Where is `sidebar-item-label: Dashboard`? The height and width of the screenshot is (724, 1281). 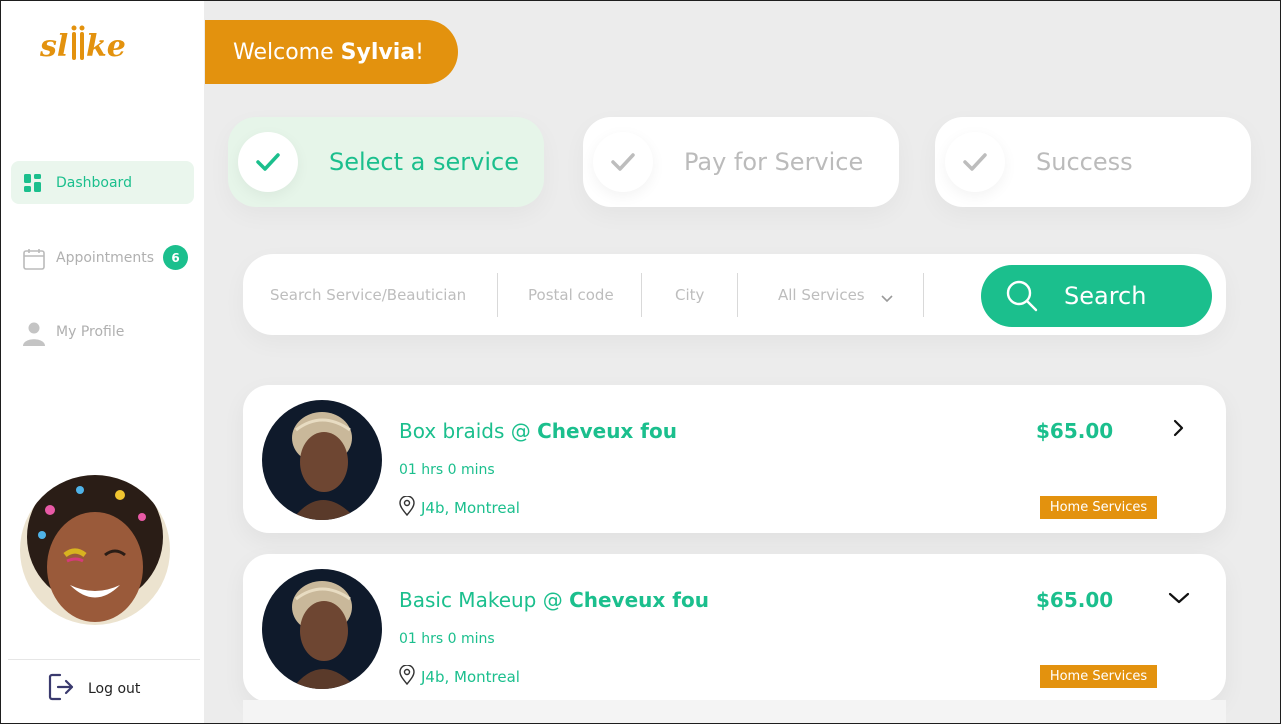 sidebar-item-label: Dashboard is located at coordinates (94, 182).